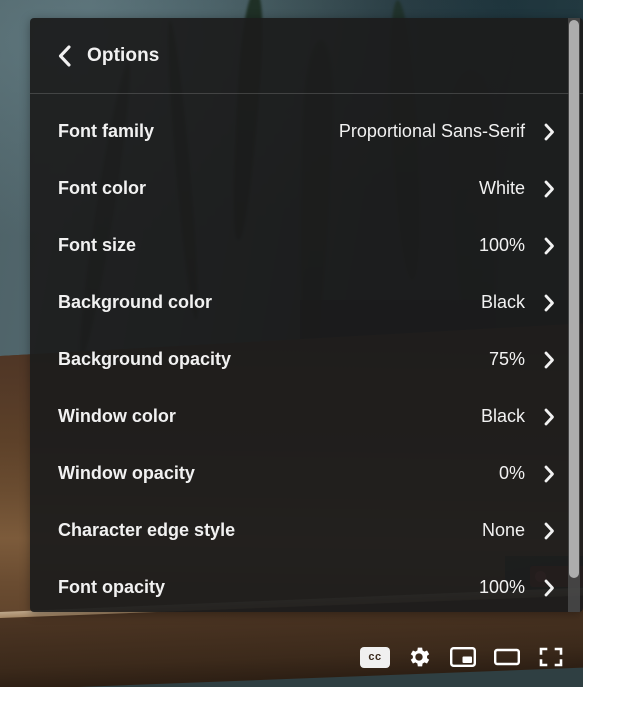  What do you see at coordinates (102, 188) in the screenshot?
I see `option-label: Font color` at bounding box center [102, 188].